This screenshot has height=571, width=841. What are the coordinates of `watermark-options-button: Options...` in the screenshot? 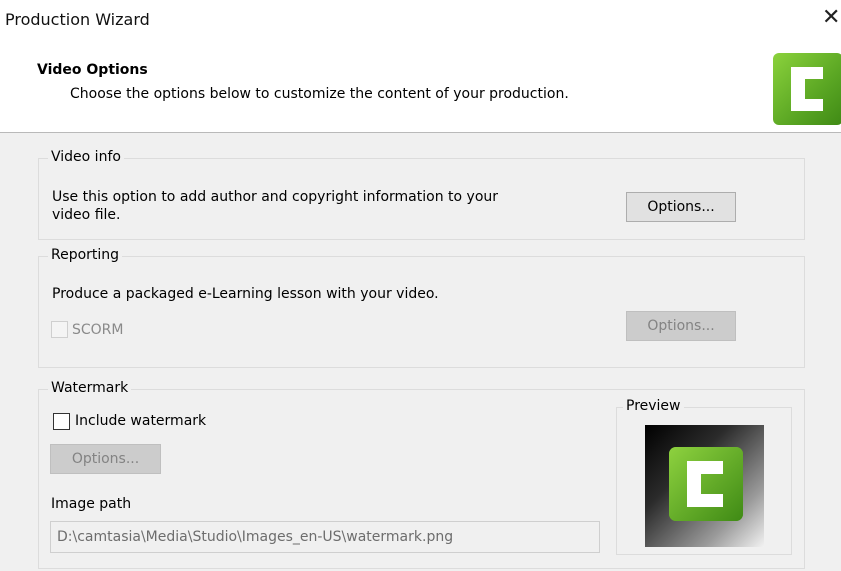 It's located at (105, 459).